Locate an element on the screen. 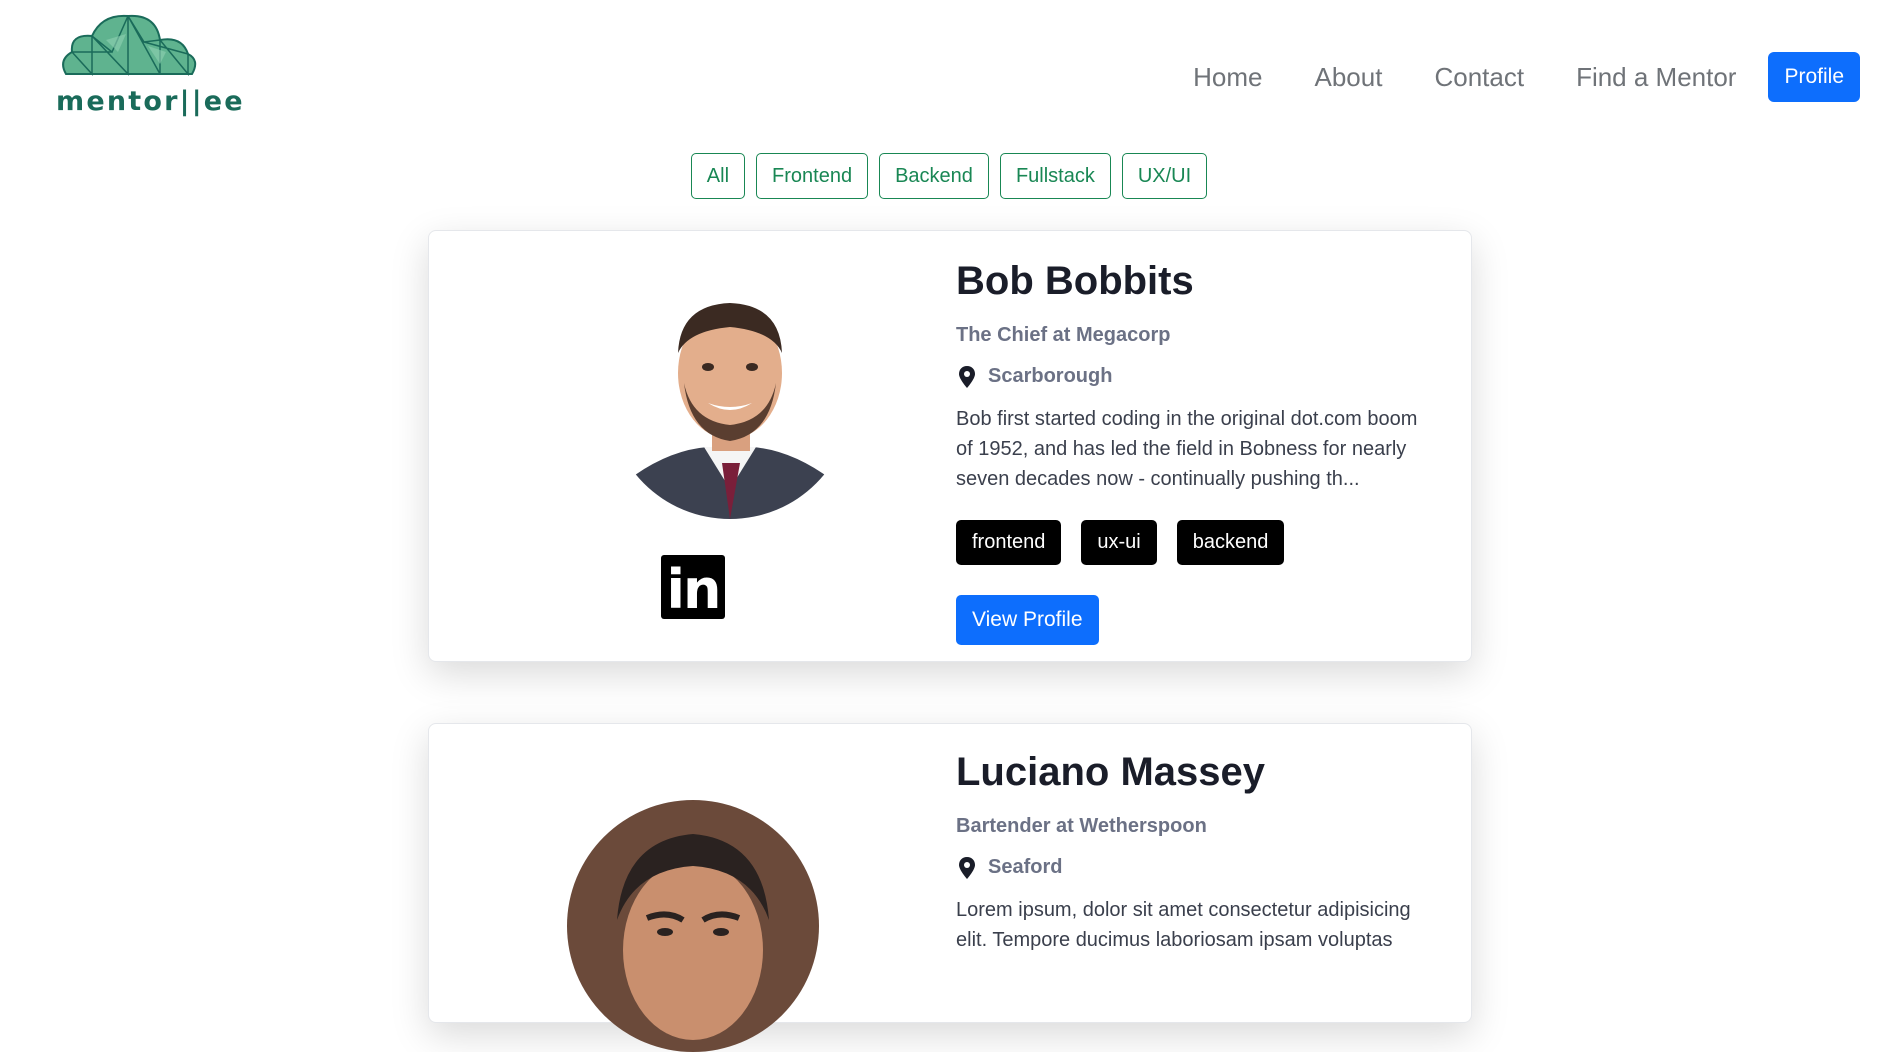 The image size is (1898, 1052). mentor-title: The Chief at Megacorp is located at coordinates (1063, 335).